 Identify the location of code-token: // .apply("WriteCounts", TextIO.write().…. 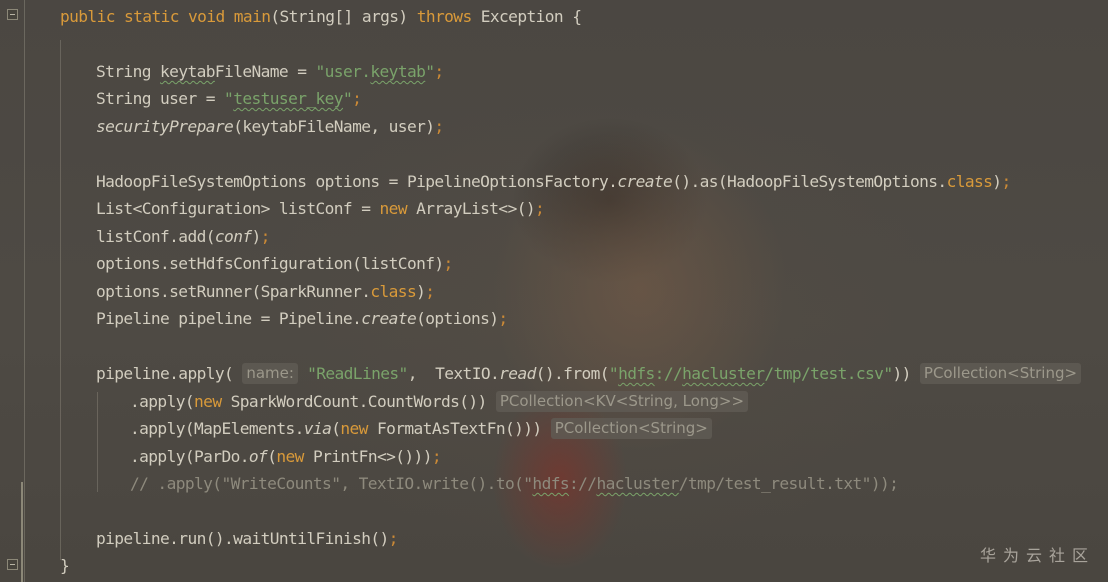
(331, 483).